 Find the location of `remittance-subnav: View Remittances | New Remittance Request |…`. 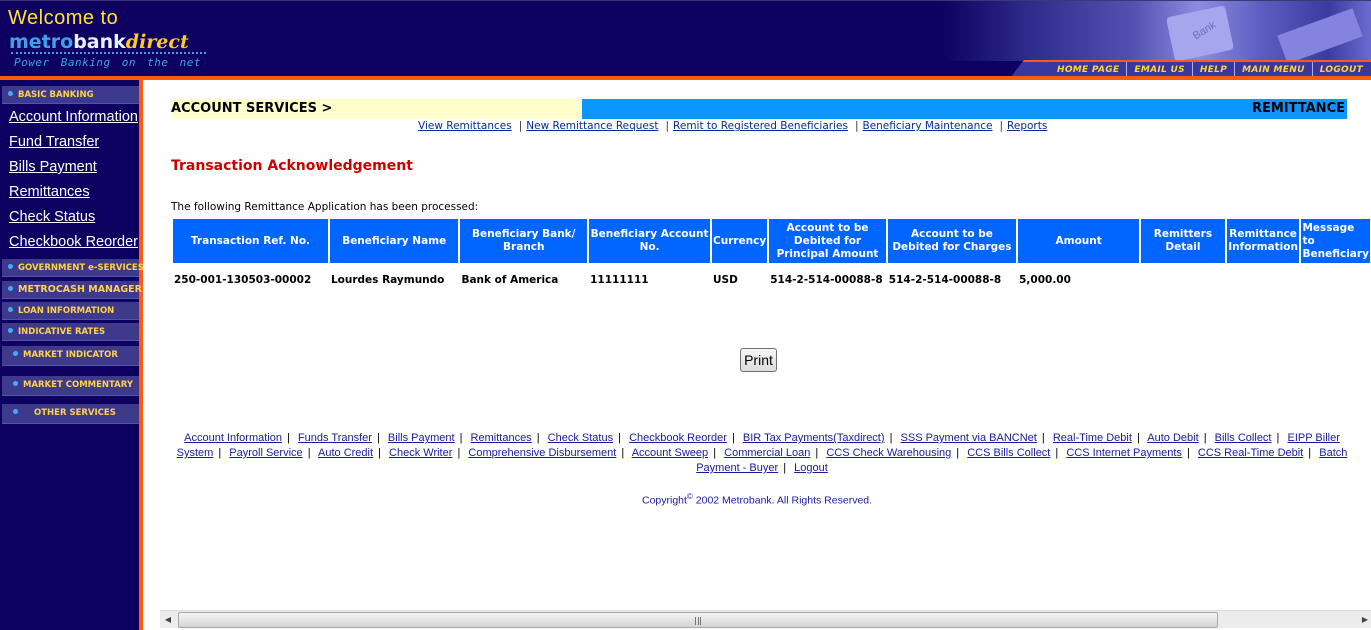

remittance-subnav: View Remittances | New Remittance Request |… is located at coordinates (732, 126).